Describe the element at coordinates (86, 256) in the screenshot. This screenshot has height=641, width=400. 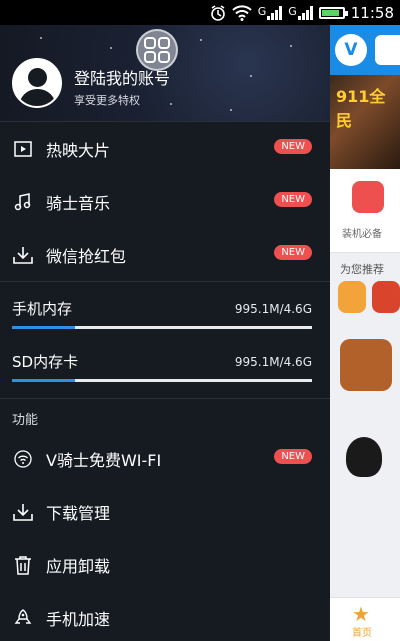
I see `menu-item-label: 微信抢红包` at that location.